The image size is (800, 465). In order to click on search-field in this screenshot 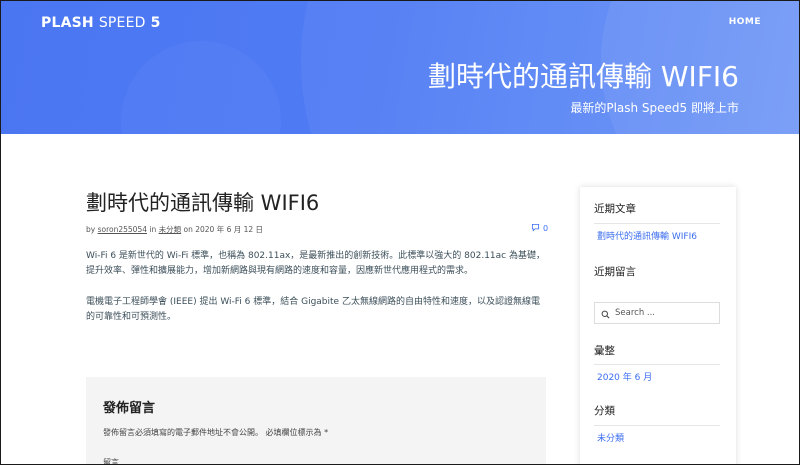, I will do `click(657, 313)`.